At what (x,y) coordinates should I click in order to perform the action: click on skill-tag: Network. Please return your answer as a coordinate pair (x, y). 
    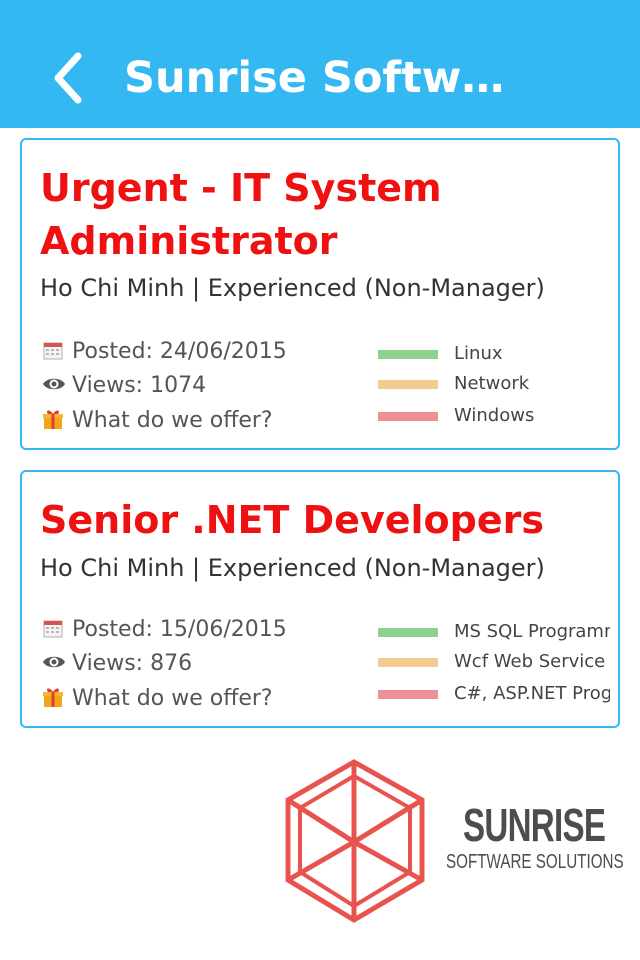
    Looking at the image, I should click on (496, 384).